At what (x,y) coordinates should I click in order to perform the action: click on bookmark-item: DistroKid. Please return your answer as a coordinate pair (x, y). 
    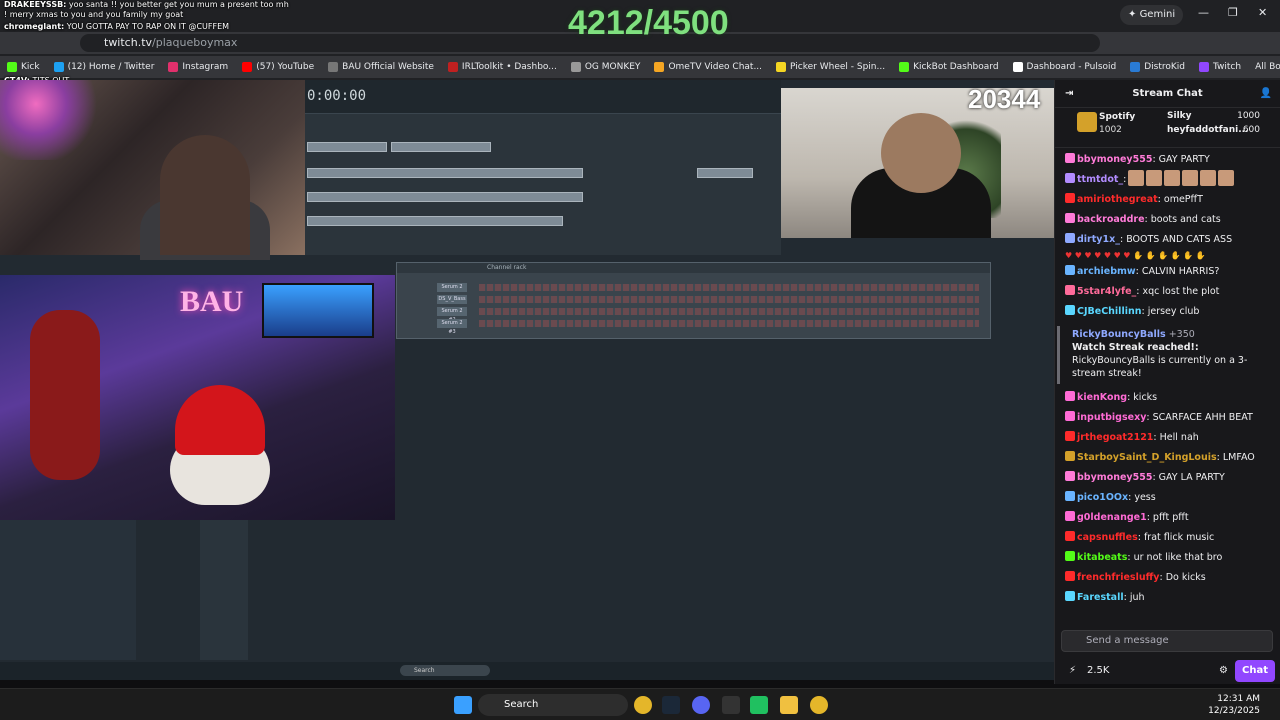
    Looking at the image, I should click on (1157, 67).